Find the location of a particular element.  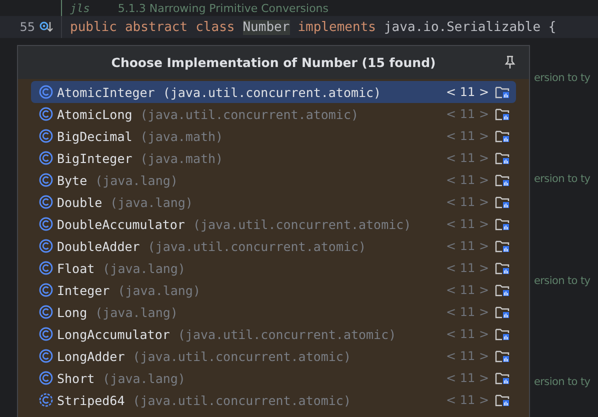

implementation-item: Double (java.lang) < 11 > is located at coordinates (273, 202).